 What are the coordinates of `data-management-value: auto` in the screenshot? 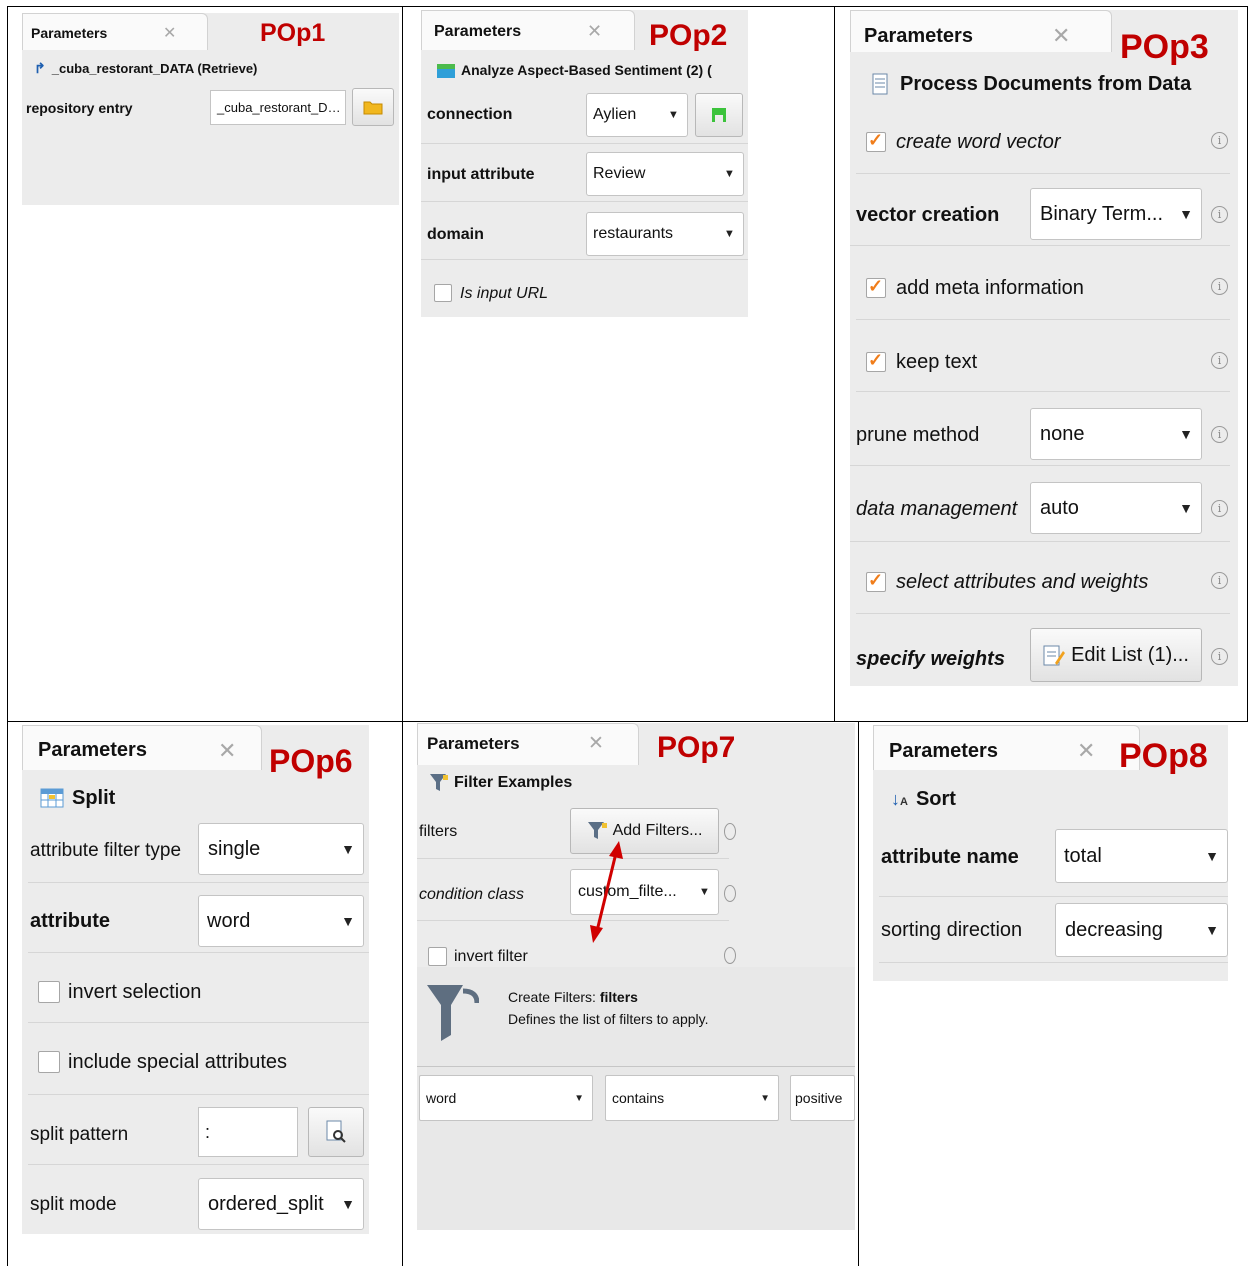 It's located at (1059, 507).